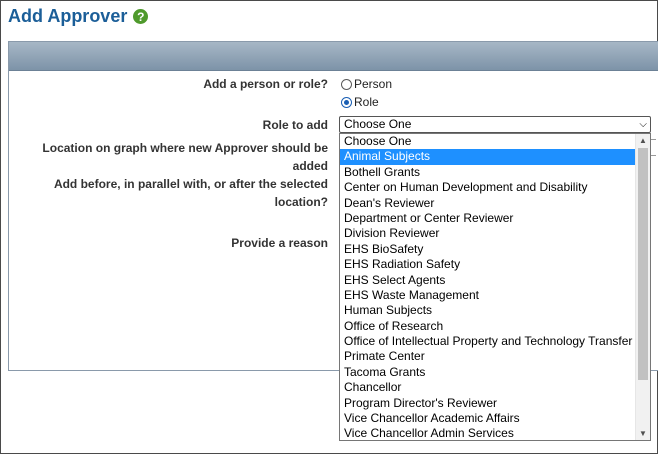  What do you see at coordinates (495, 280) in the screenshot?
I see `dropdown-option: EHS Select Agents` at bounding box center [495, 280].